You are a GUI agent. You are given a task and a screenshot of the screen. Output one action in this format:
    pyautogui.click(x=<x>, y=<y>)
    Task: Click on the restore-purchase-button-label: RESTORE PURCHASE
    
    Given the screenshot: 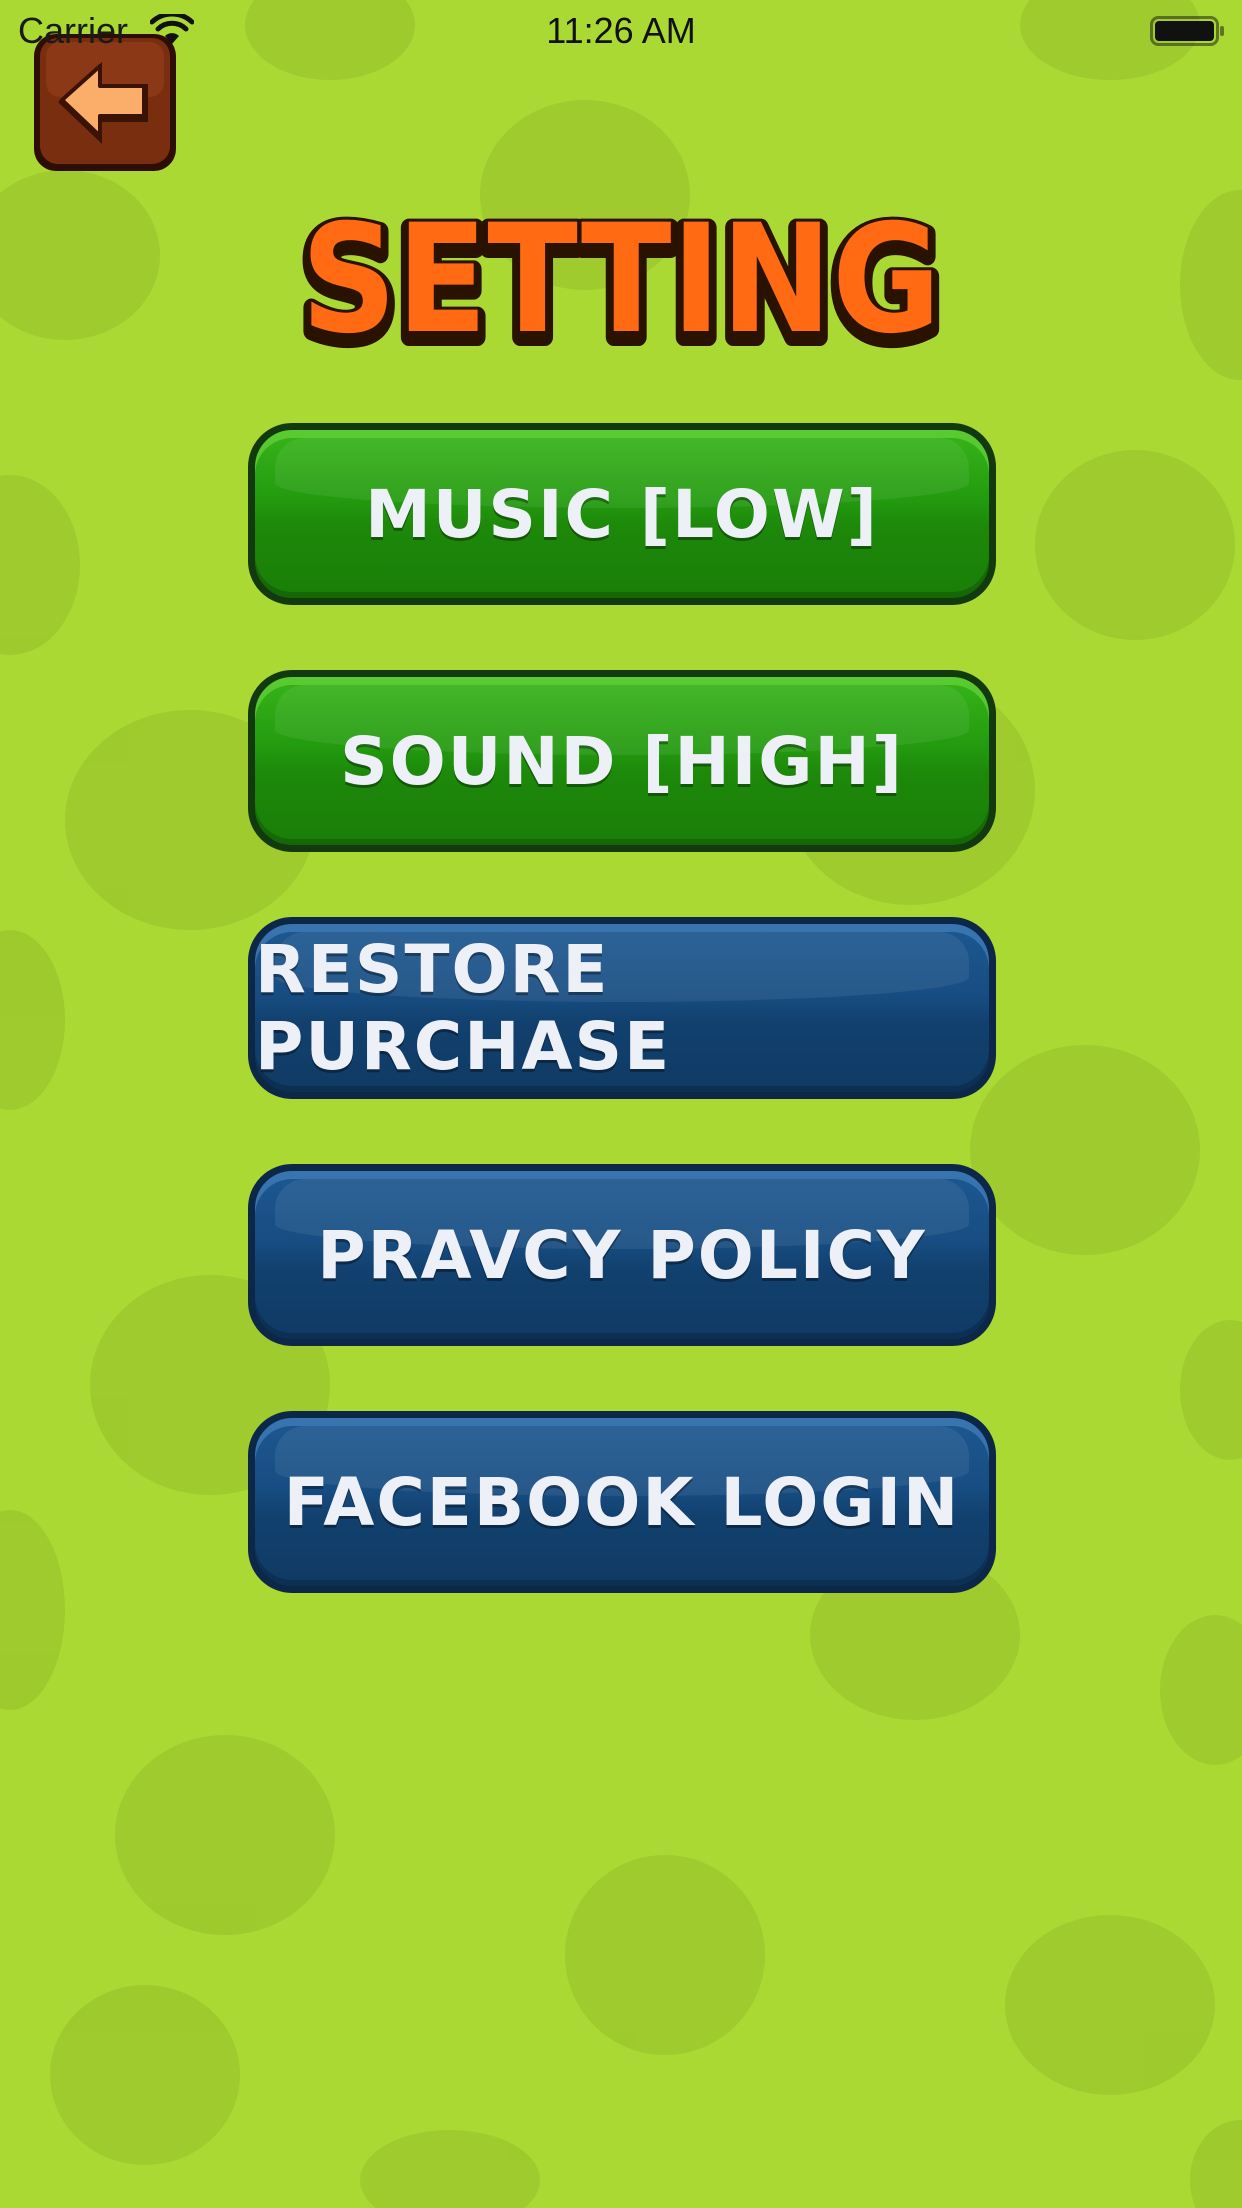 What is the action you would take?
    pyautogui.click(x=463, y=1008)
    